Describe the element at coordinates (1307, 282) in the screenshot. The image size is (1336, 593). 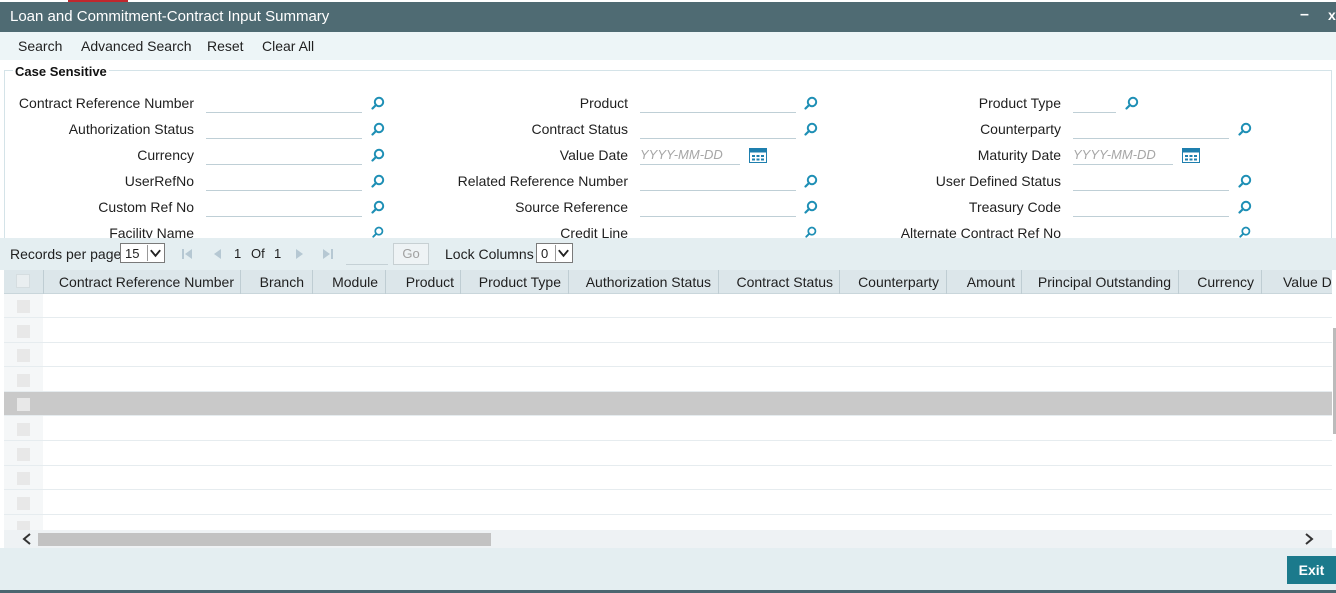
I see `column-header-value-date: Value D` at that location.